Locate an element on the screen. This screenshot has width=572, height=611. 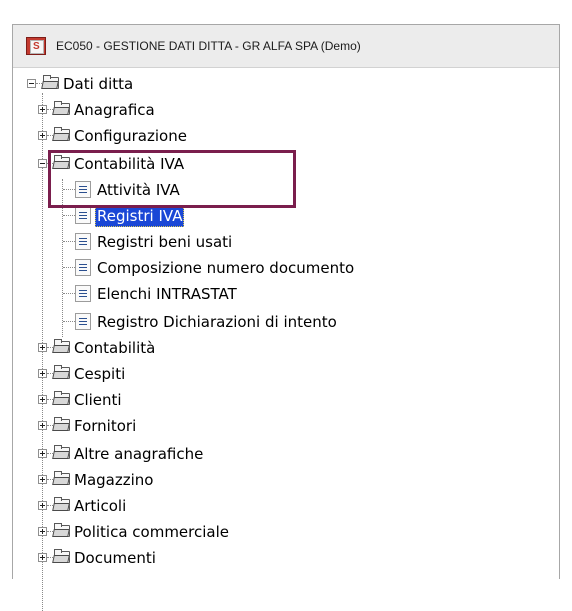
tree-item-label: Registro Dichiarazioni di intento is located at coordinates (217, 322).